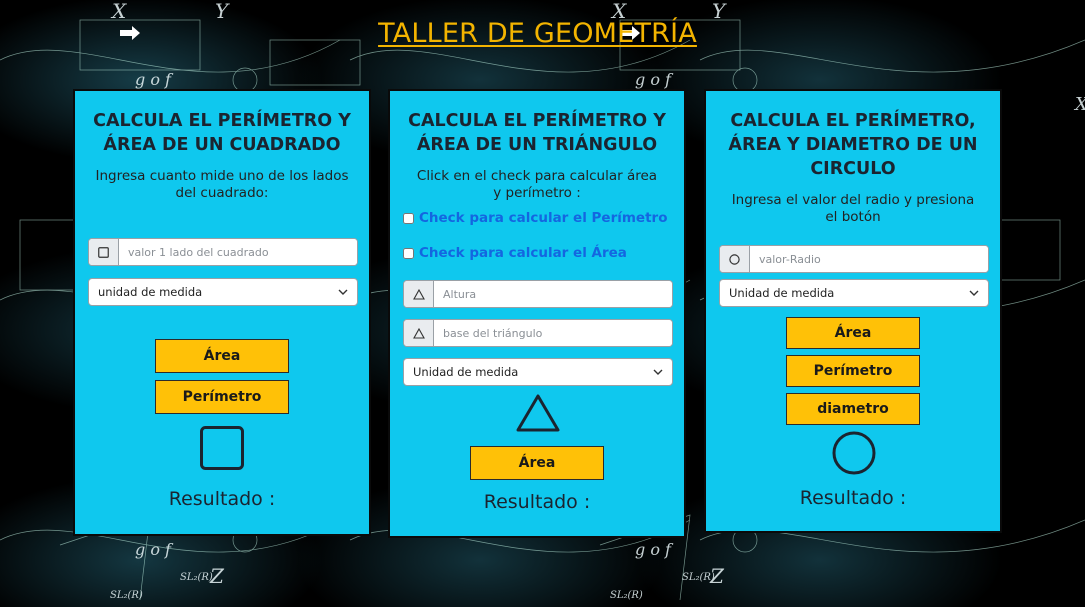 The image size is (1085, 607). Describe the element at coordinates (853, 333) in the screenshot. I see `circle-area-button: Área` at that location.